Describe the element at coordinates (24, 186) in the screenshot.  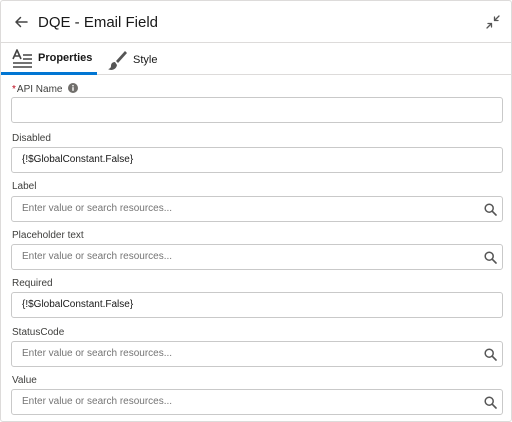
I see `label-field-label: Label` at that location.